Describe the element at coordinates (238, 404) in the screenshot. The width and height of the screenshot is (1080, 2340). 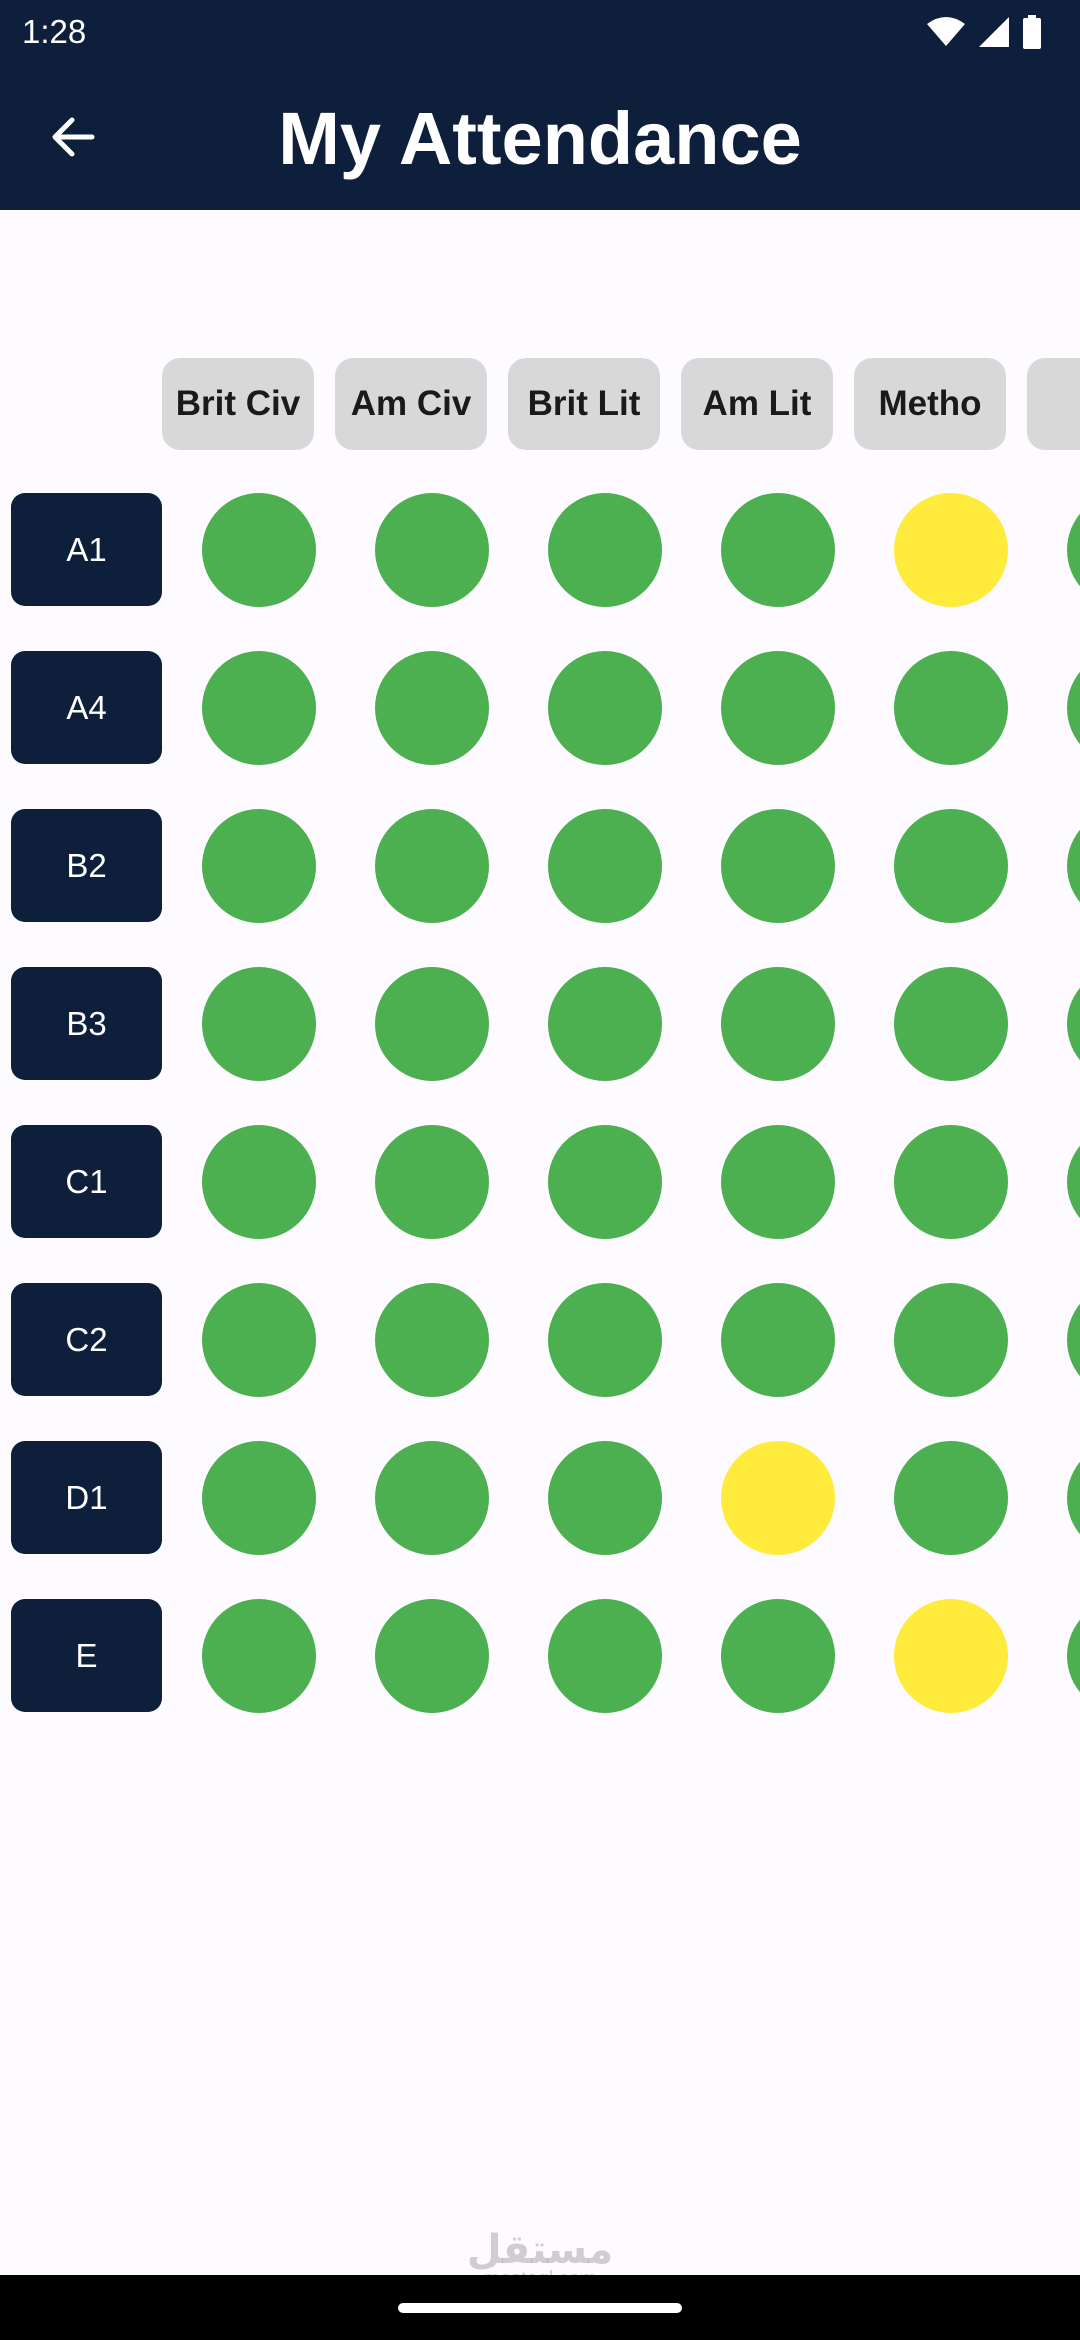
I see `subject-chip: Brit Civ` at that location.